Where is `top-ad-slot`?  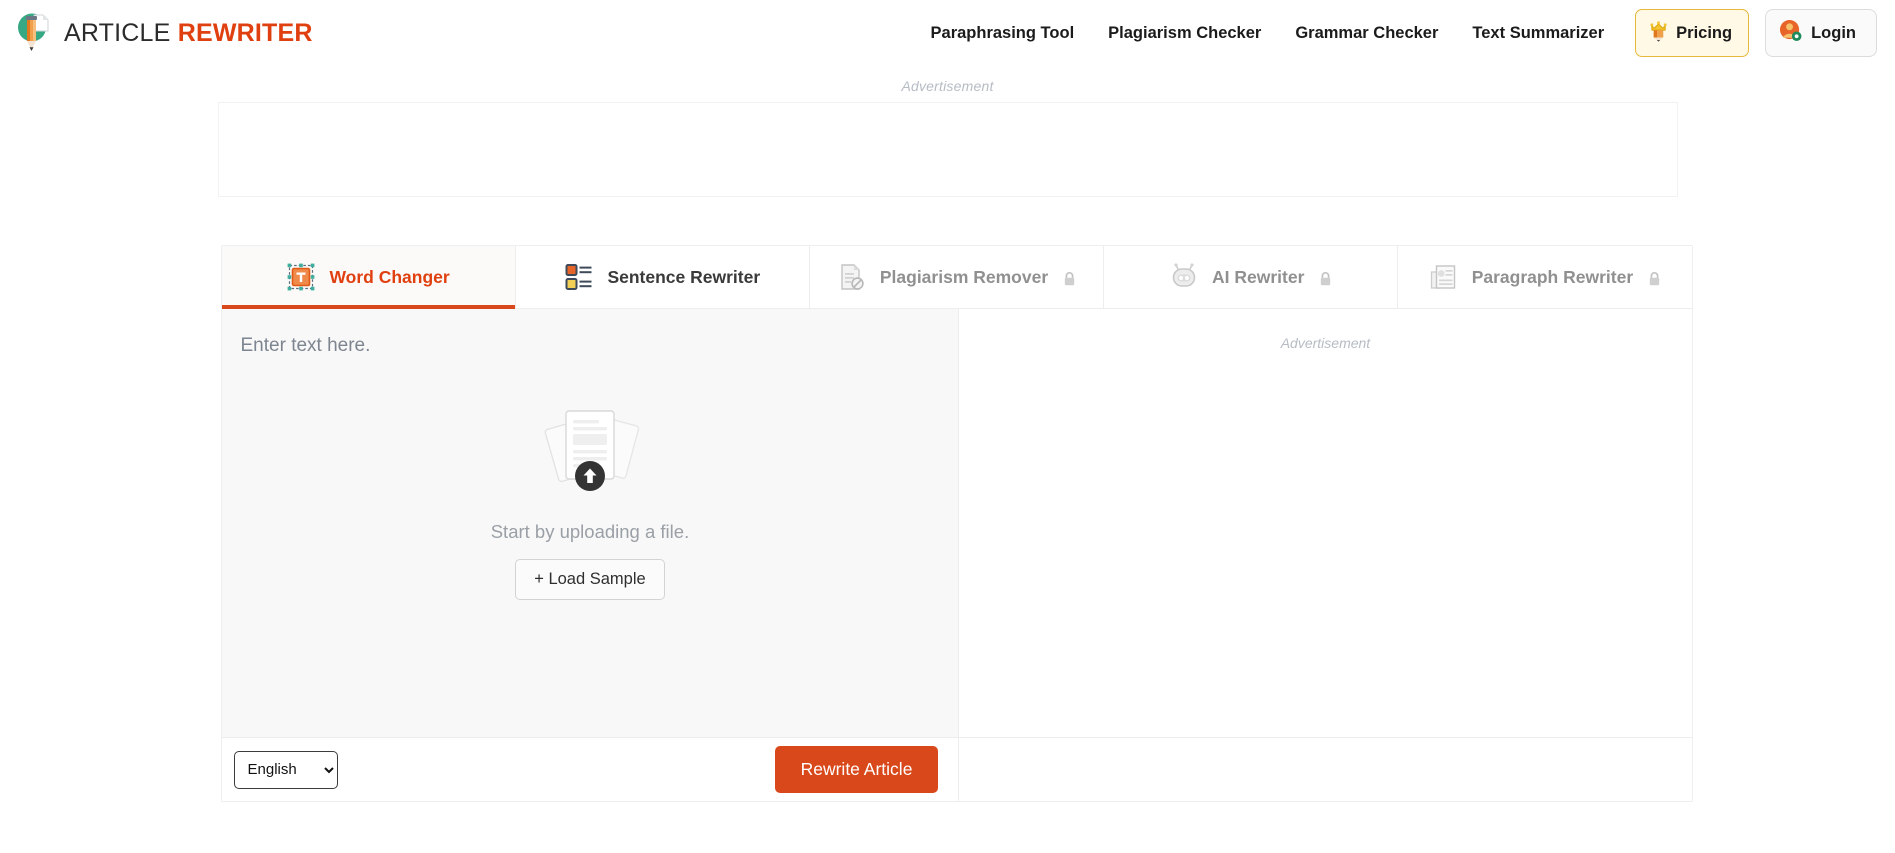 top-ad-slot is located at coordinates (947, 149).